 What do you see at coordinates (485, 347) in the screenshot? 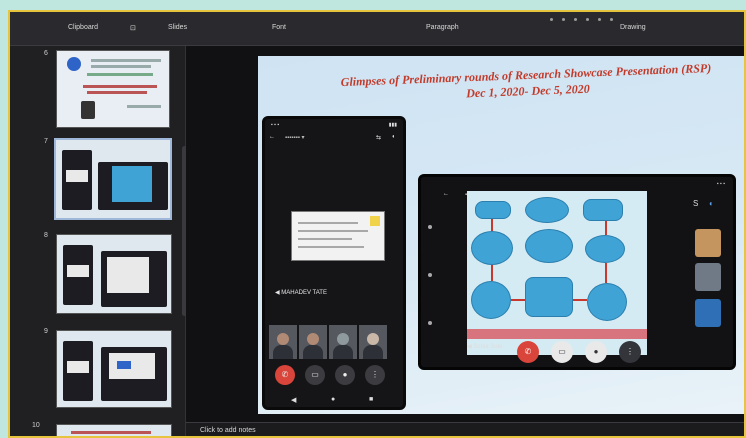
I see `presenter-name: ◀ Sonia Sule` at bounding box center [485, 347].